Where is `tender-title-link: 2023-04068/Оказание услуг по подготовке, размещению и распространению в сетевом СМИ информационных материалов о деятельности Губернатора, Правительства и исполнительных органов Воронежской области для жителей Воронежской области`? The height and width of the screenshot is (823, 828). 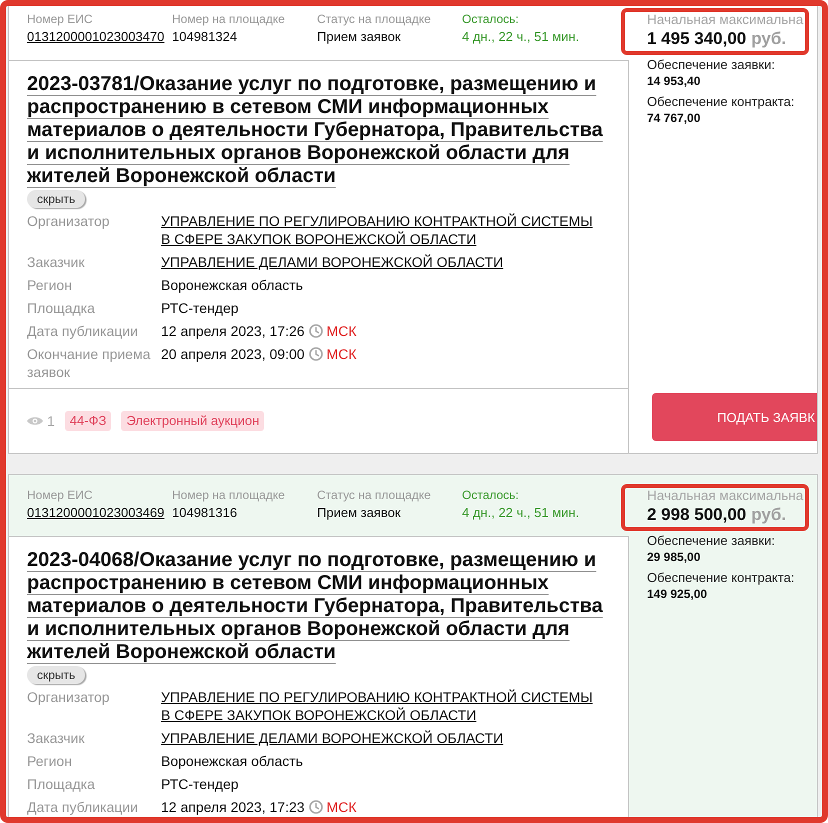 tender-title-link: 2023-04068/Оказание услуг по подготовке, размещению и распространению в сетевом СМИ информационных материалов о деятельности Губернатора, Правительства и исполнительных органов Воронежской области для жителей Воронежской области is located at coordinates (321, 606).